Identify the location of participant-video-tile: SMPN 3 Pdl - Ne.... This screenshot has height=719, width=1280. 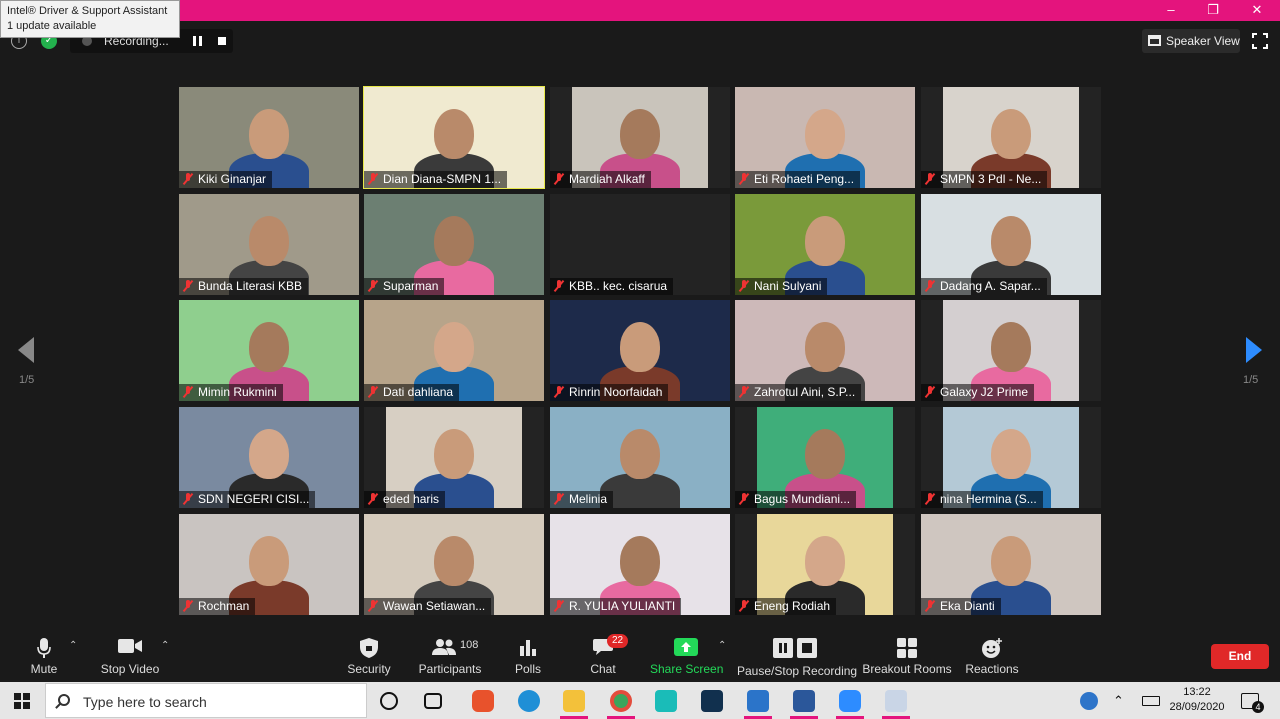
(1011, 137).